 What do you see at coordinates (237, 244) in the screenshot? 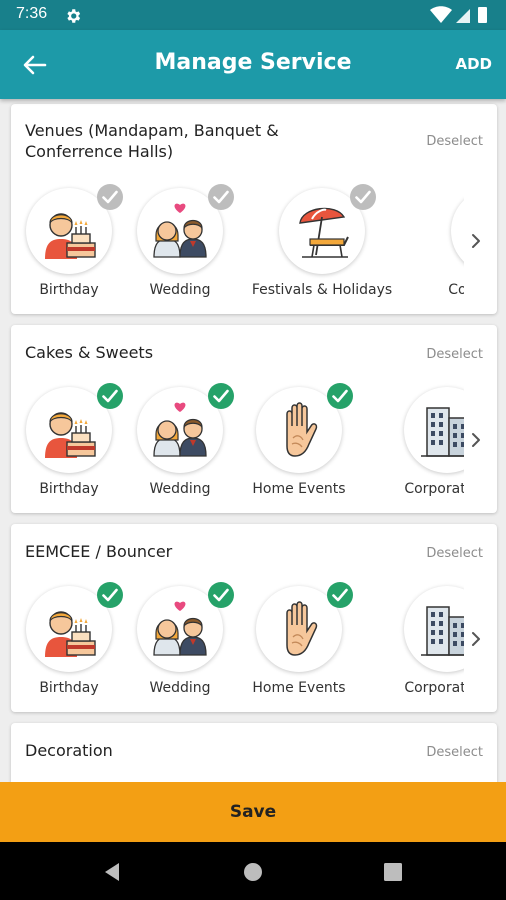
I see `category-scroller: Birthday Wedding Festivals & Holidays Co` at bounding box center [237, 244].